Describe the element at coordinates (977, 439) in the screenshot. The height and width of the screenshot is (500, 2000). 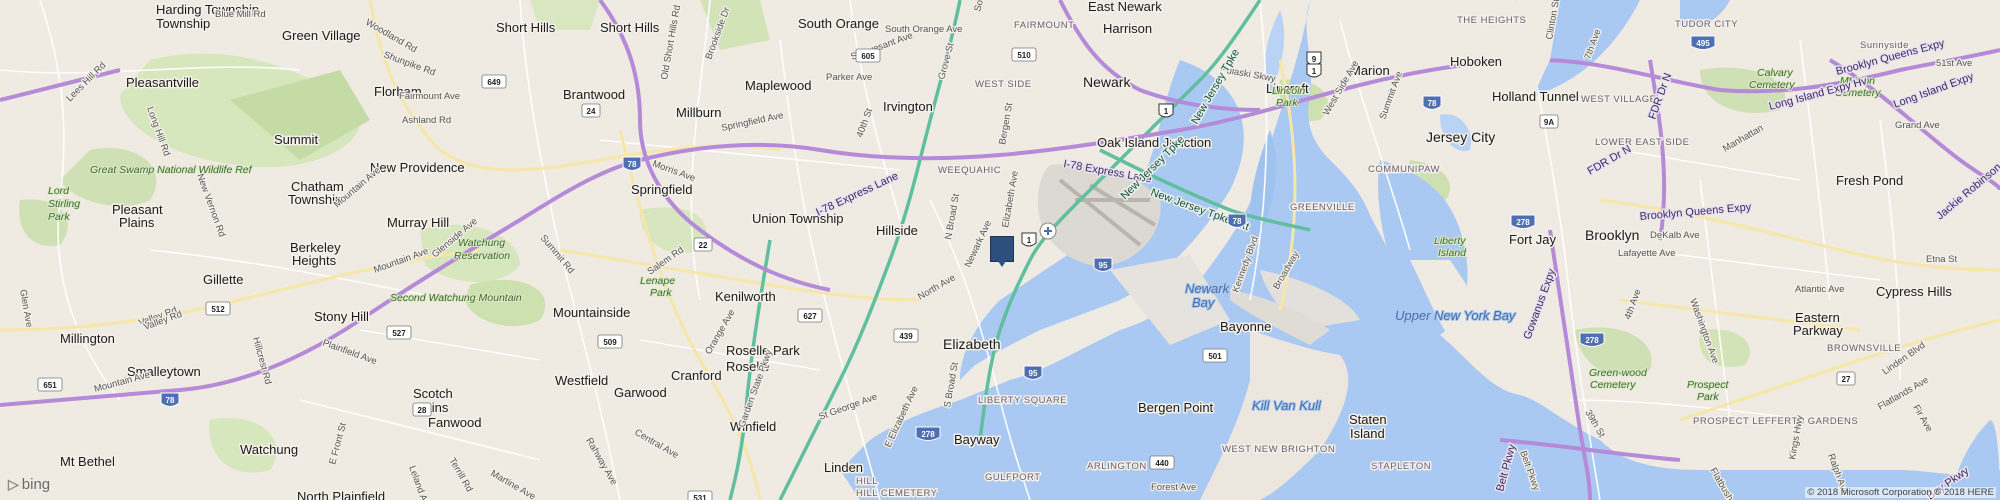
I see `place-label: Bayway` at that location.